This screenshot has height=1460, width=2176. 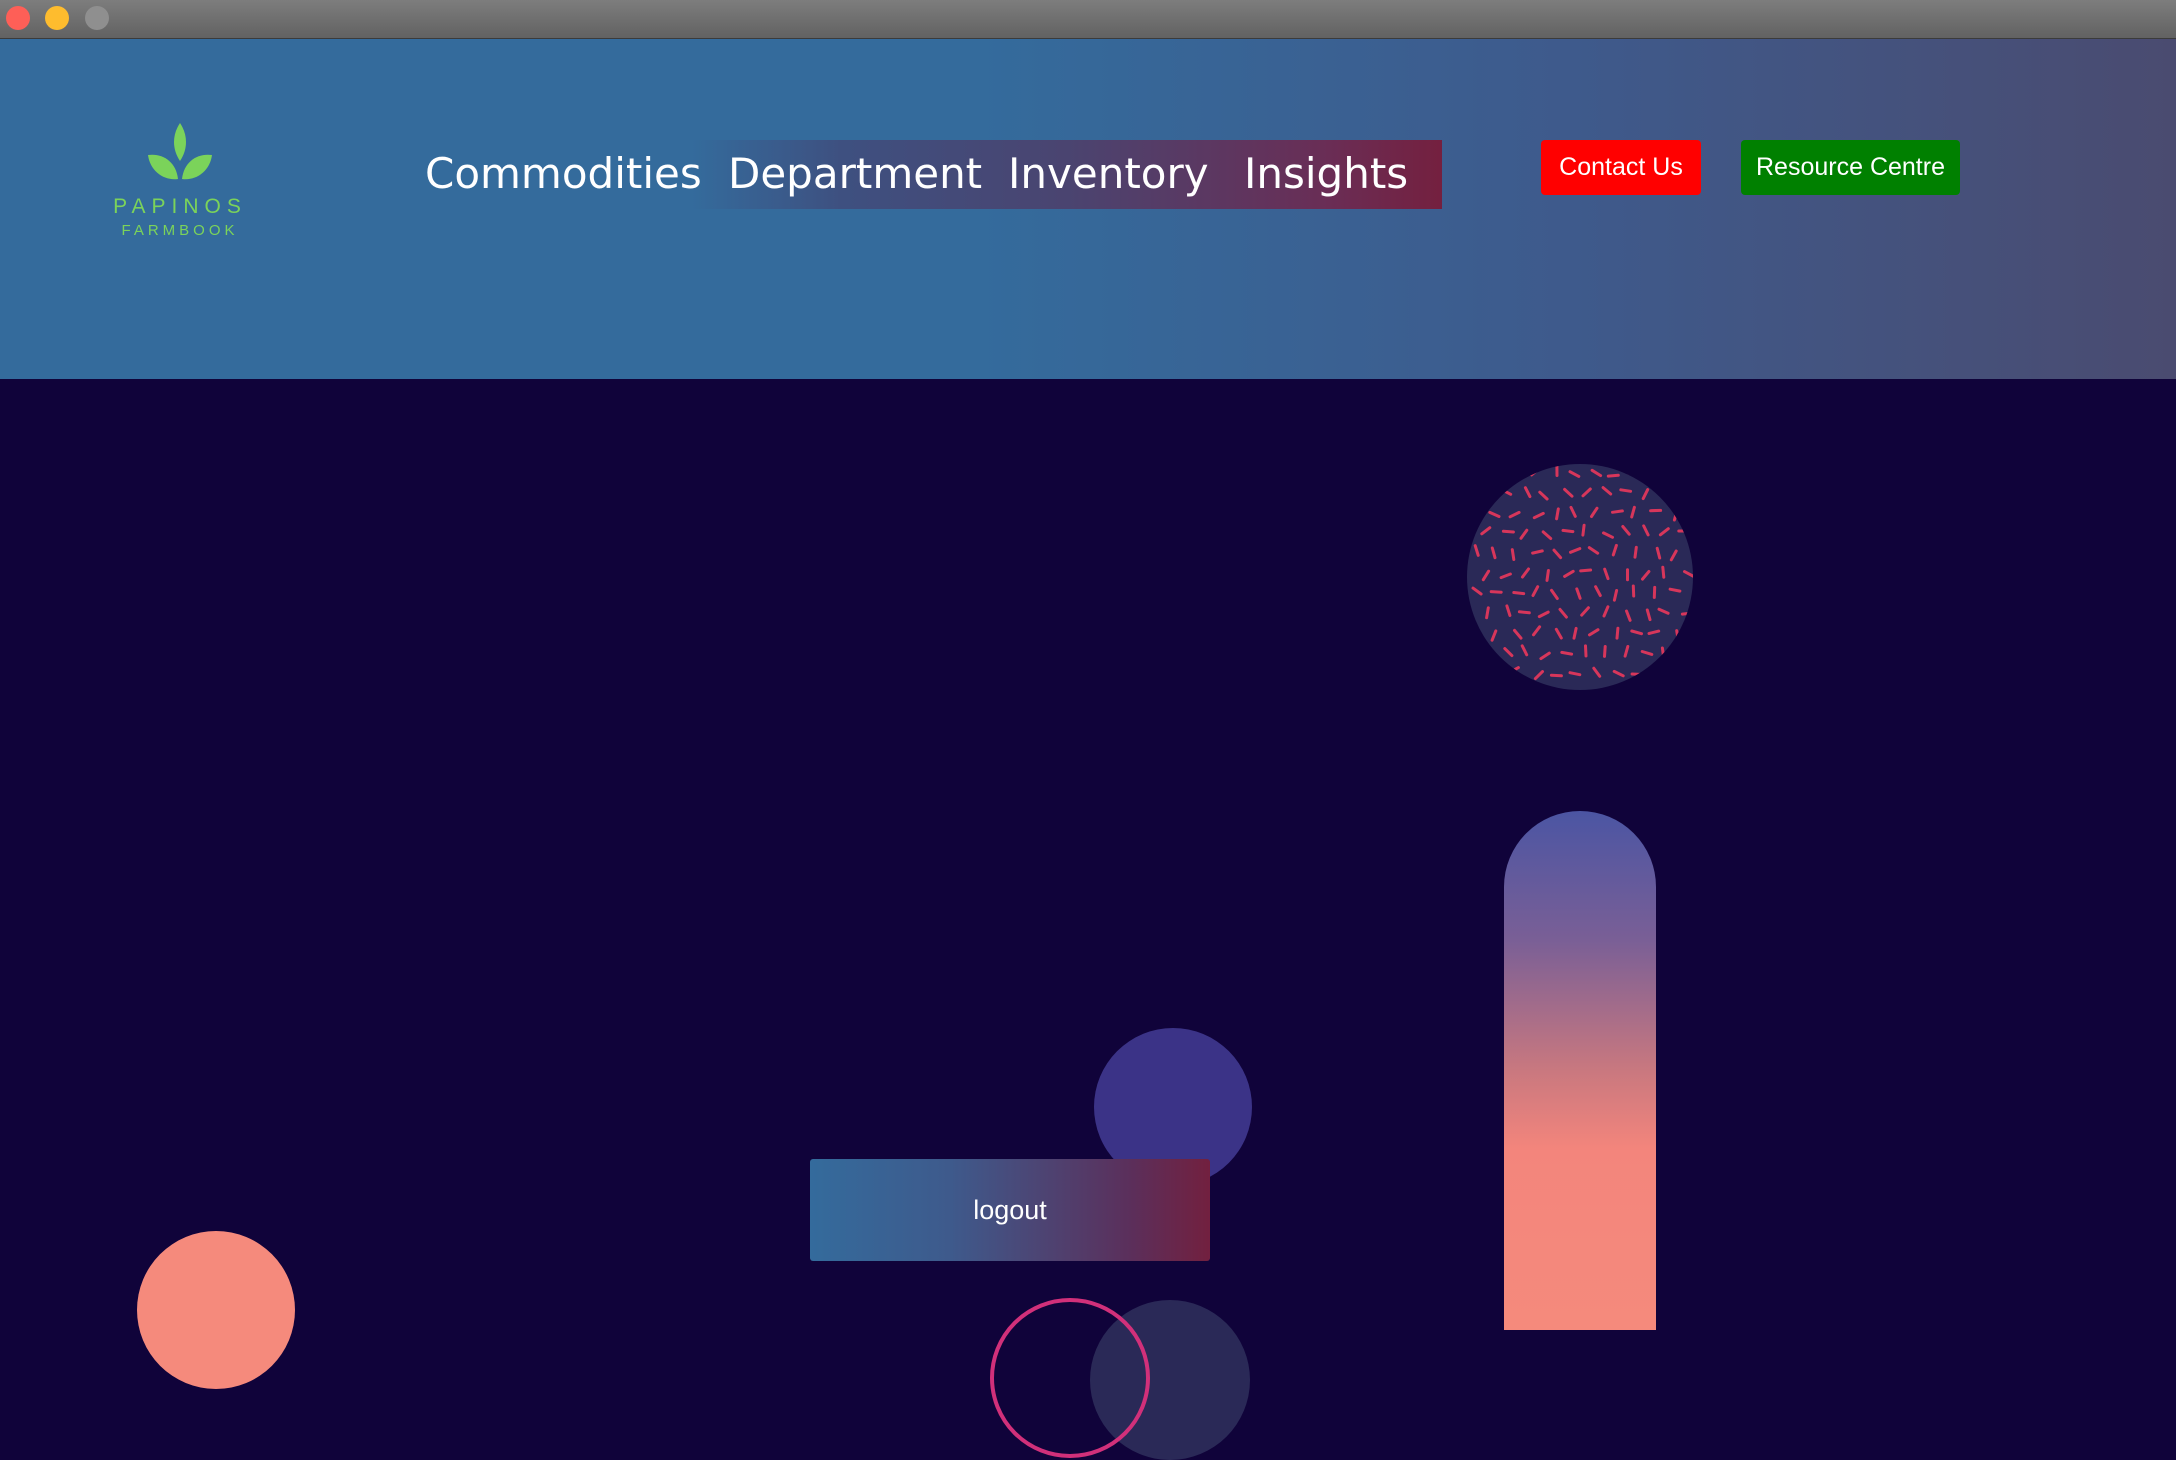 I want to click on logout-button: logout, so click(x=1010, y=1210).